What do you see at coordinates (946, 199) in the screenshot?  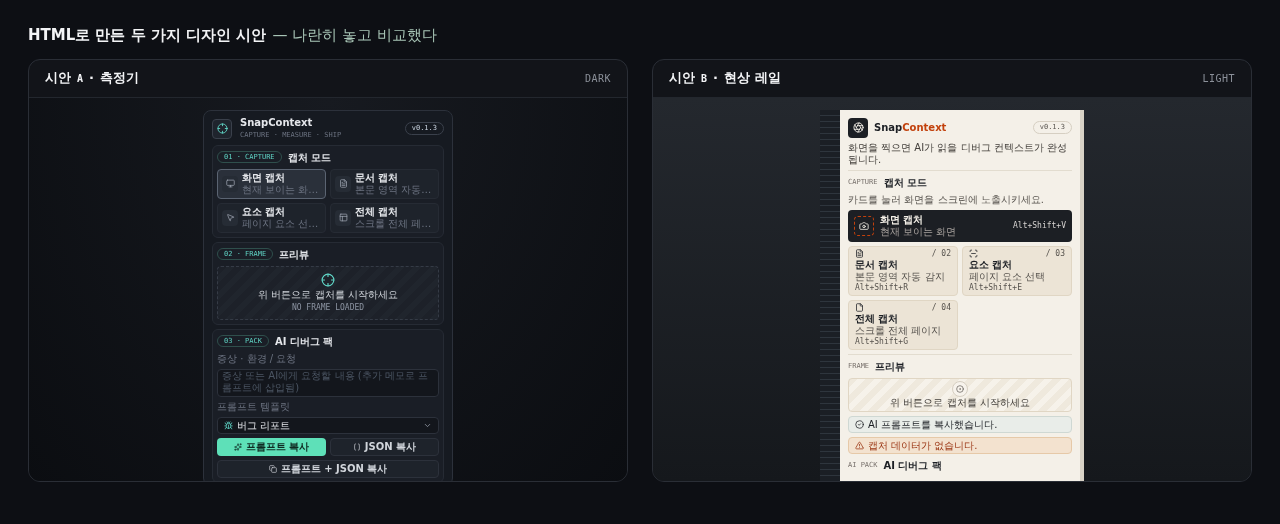 I see `capture-hint: 카드를 눌러 화면을 스크린에 노출시키세요.` at bounding box center [946, 199].